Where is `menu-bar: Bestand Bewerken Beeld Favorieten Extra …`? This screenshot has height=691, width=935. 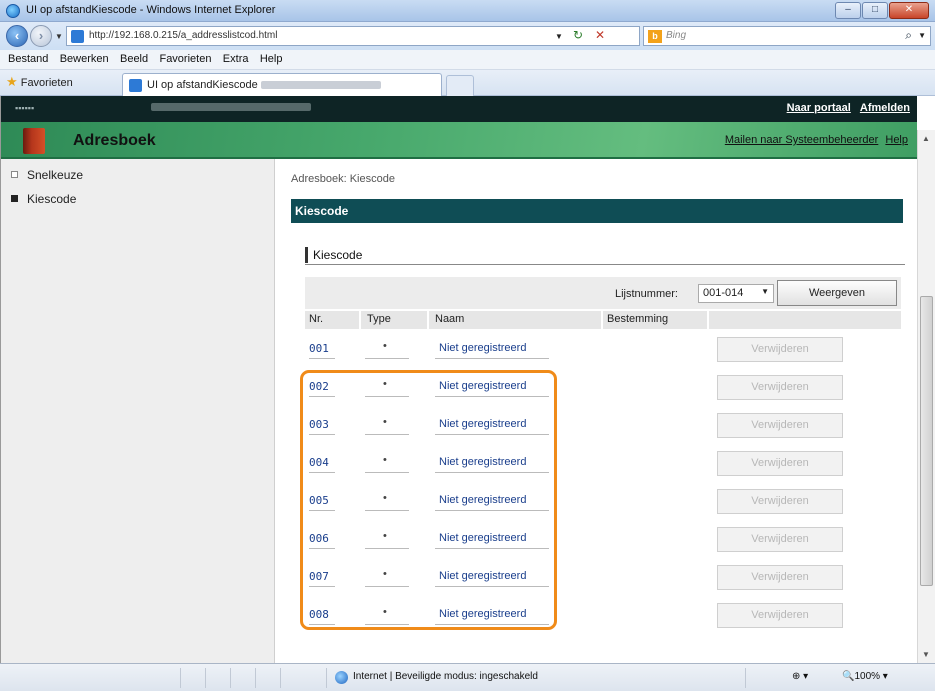
menu-bar: Bestand Bewerken Beeld Favorieten Extra … is located at coordinates (467, 60).